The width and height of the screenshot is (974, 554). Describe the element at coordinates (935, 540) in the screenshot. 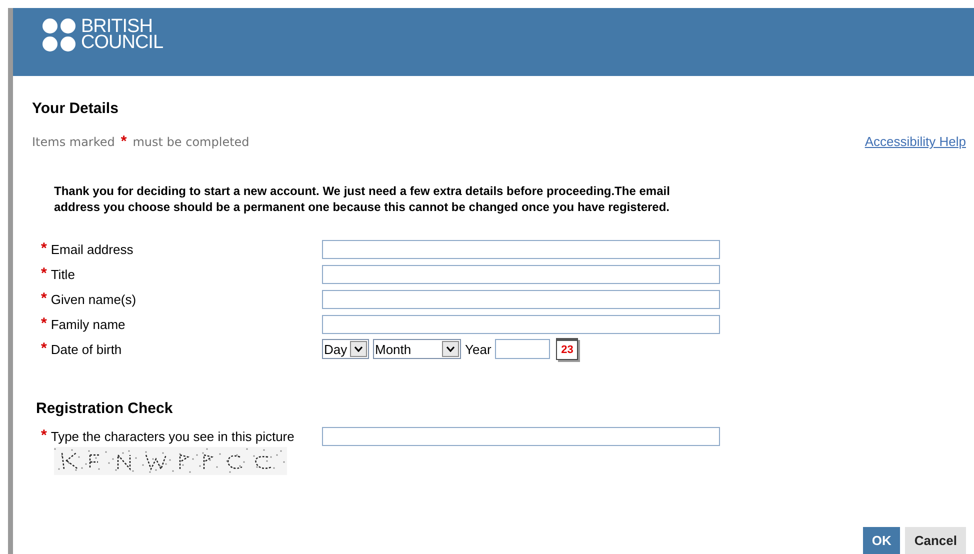

I see `cancel-button: Cancel` at that location.